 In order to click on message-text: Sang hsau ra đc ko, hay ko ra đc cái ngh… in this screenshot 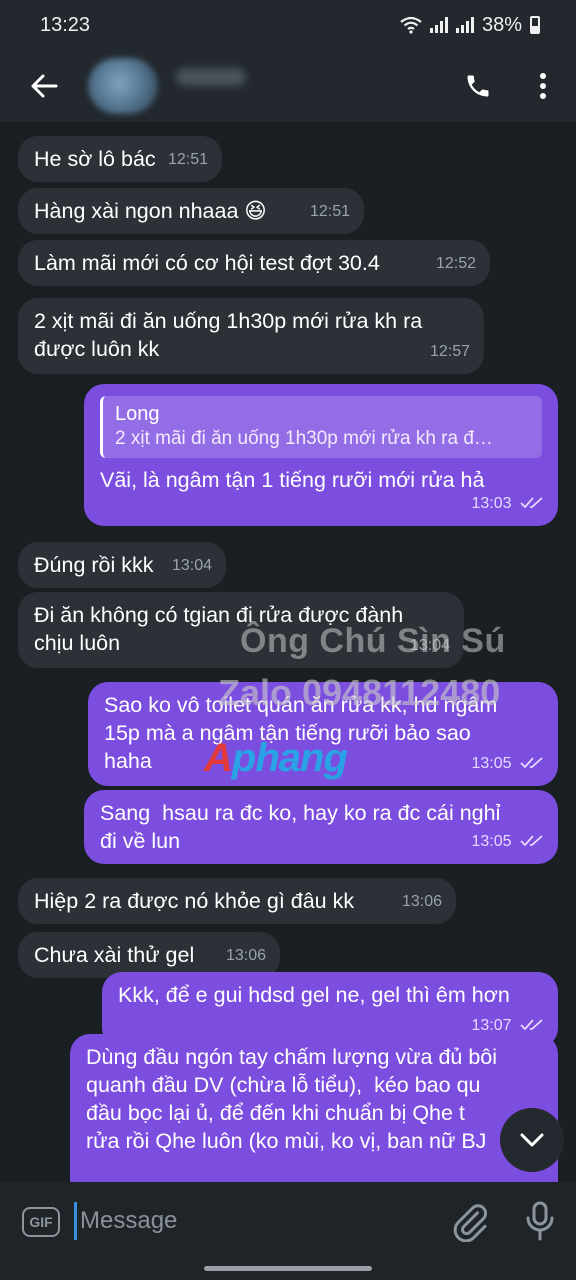, I will do `click(300, 827)`.